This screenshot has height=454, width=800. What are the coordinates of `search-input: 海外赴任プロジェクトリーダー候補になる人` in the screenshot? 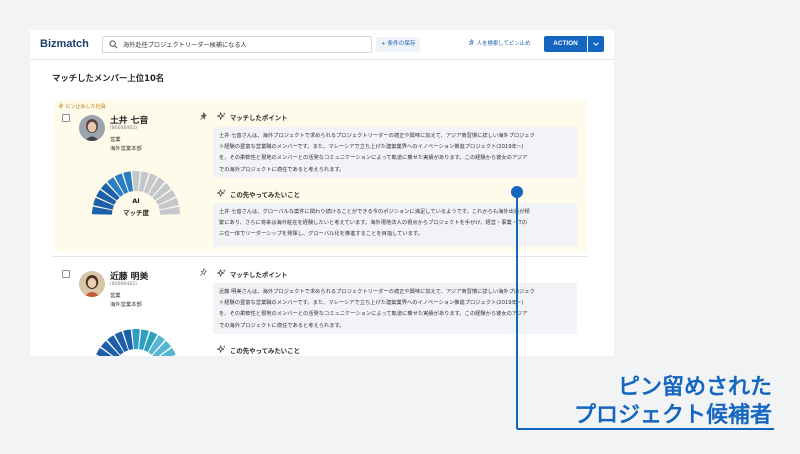 It's located at (237, 44).